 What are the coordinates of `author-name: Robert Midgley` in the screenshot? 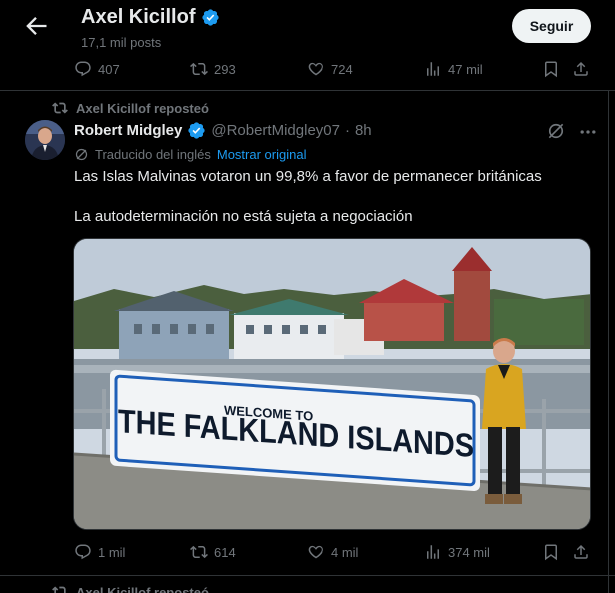 It's located at (128, 130).